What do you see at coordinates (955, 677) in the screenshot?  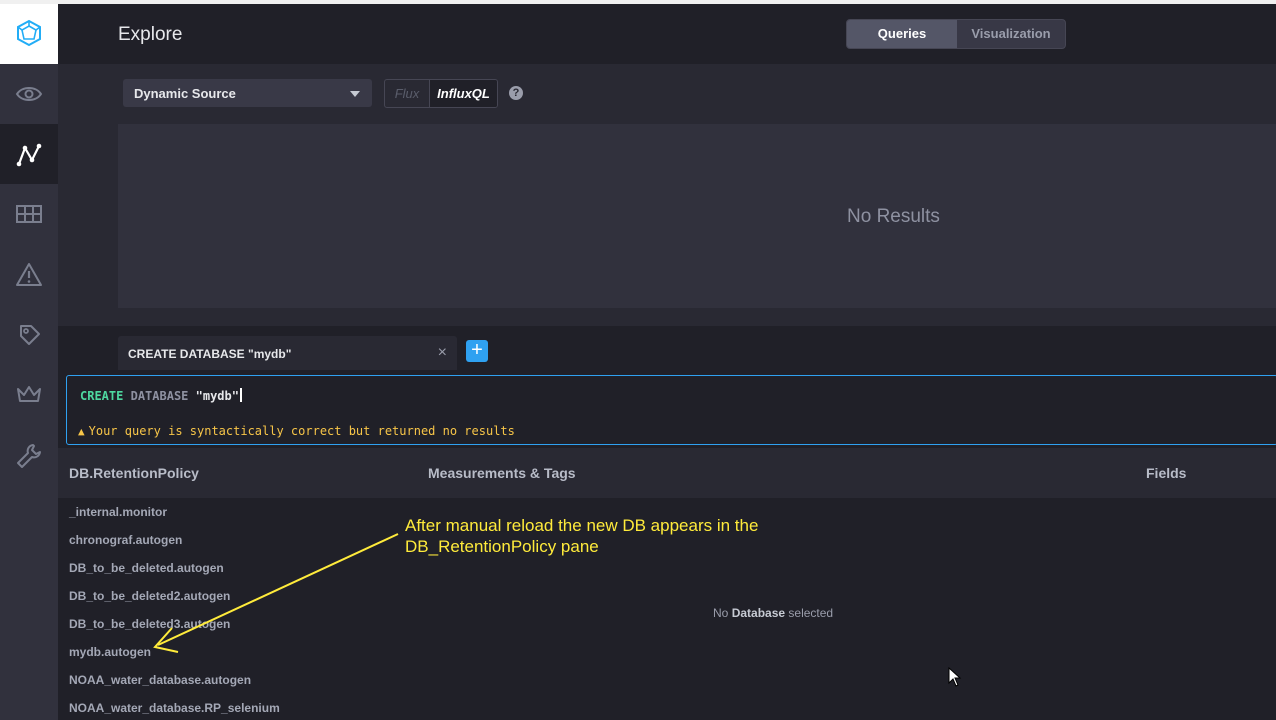 I see `mouse-cursor-icon` at bounding box center [955, 677].